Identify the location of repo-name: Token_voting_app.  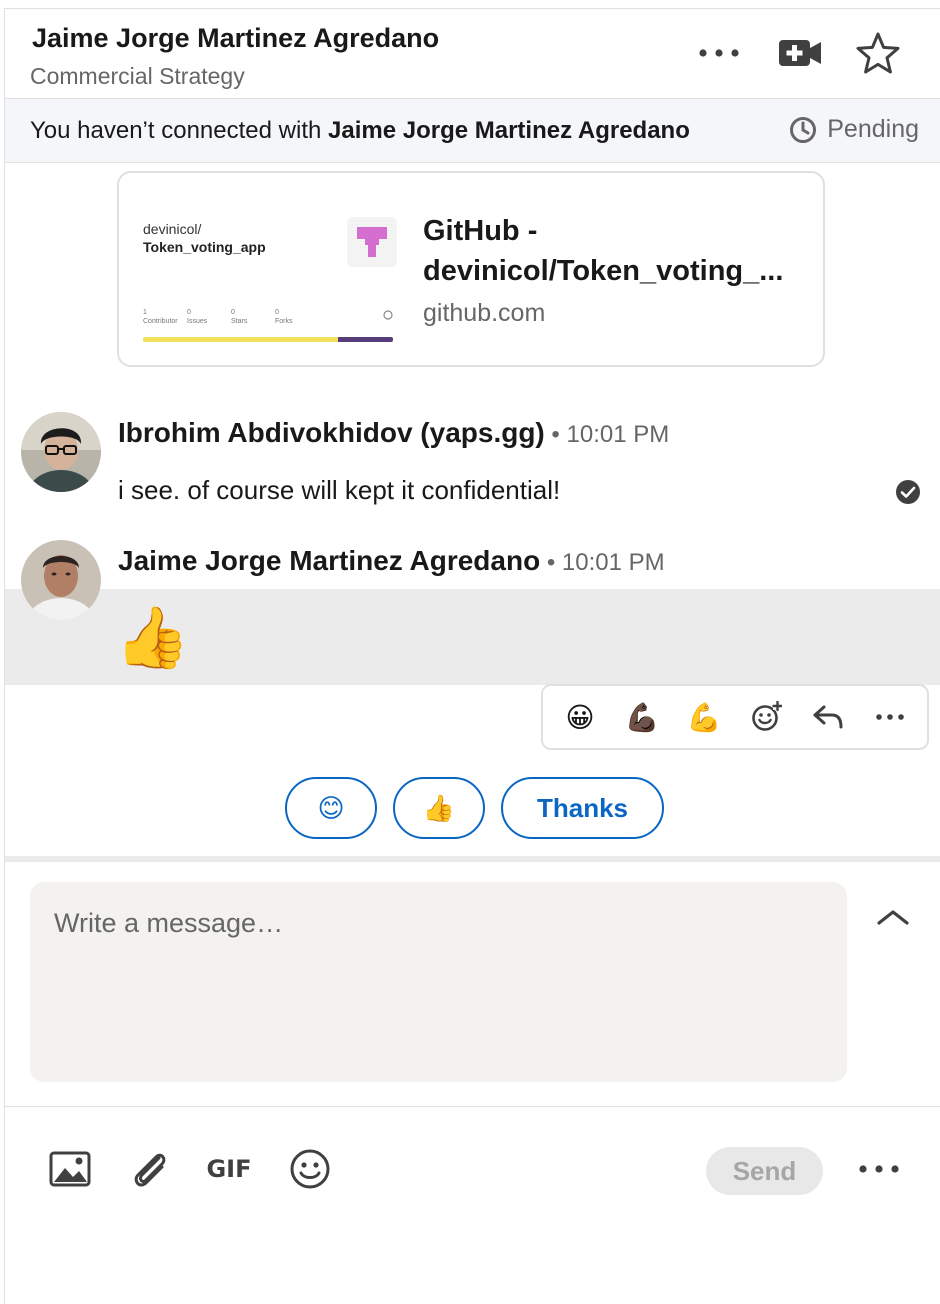
(204, 247).